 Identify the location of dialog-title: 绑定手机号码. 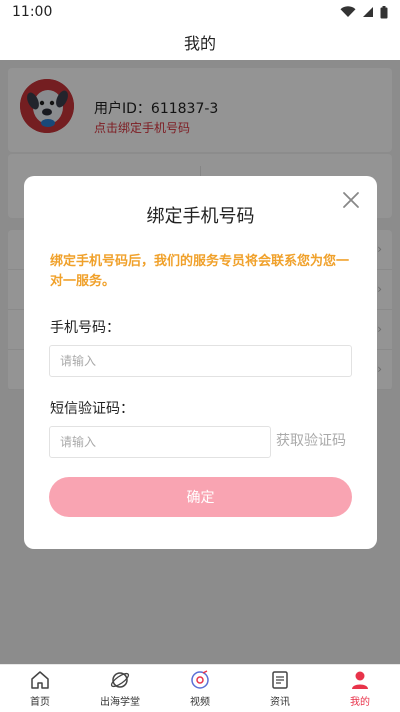
(200, 216).